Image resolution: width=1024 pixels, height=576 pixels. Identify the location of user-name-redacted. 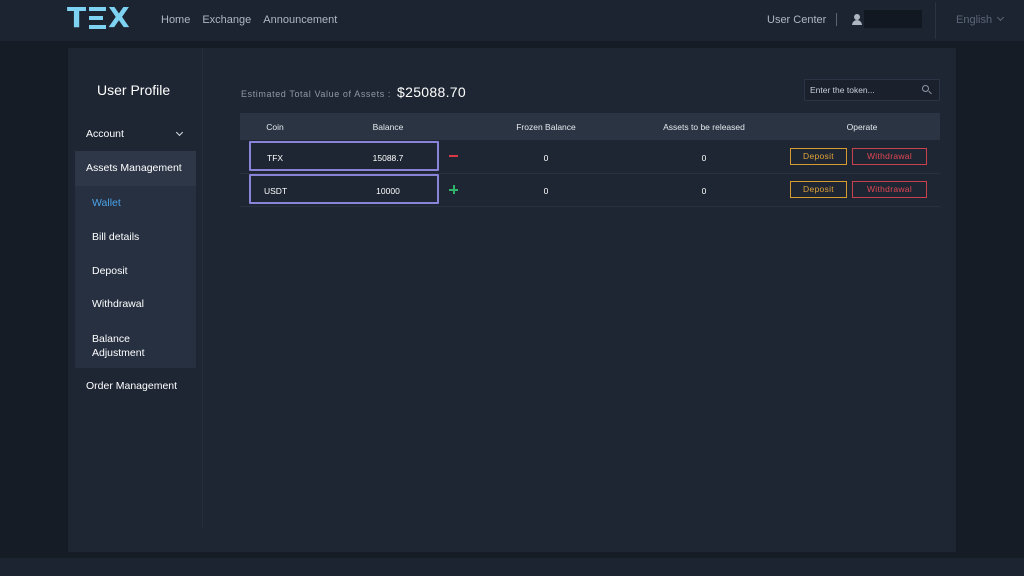
(893, 19).